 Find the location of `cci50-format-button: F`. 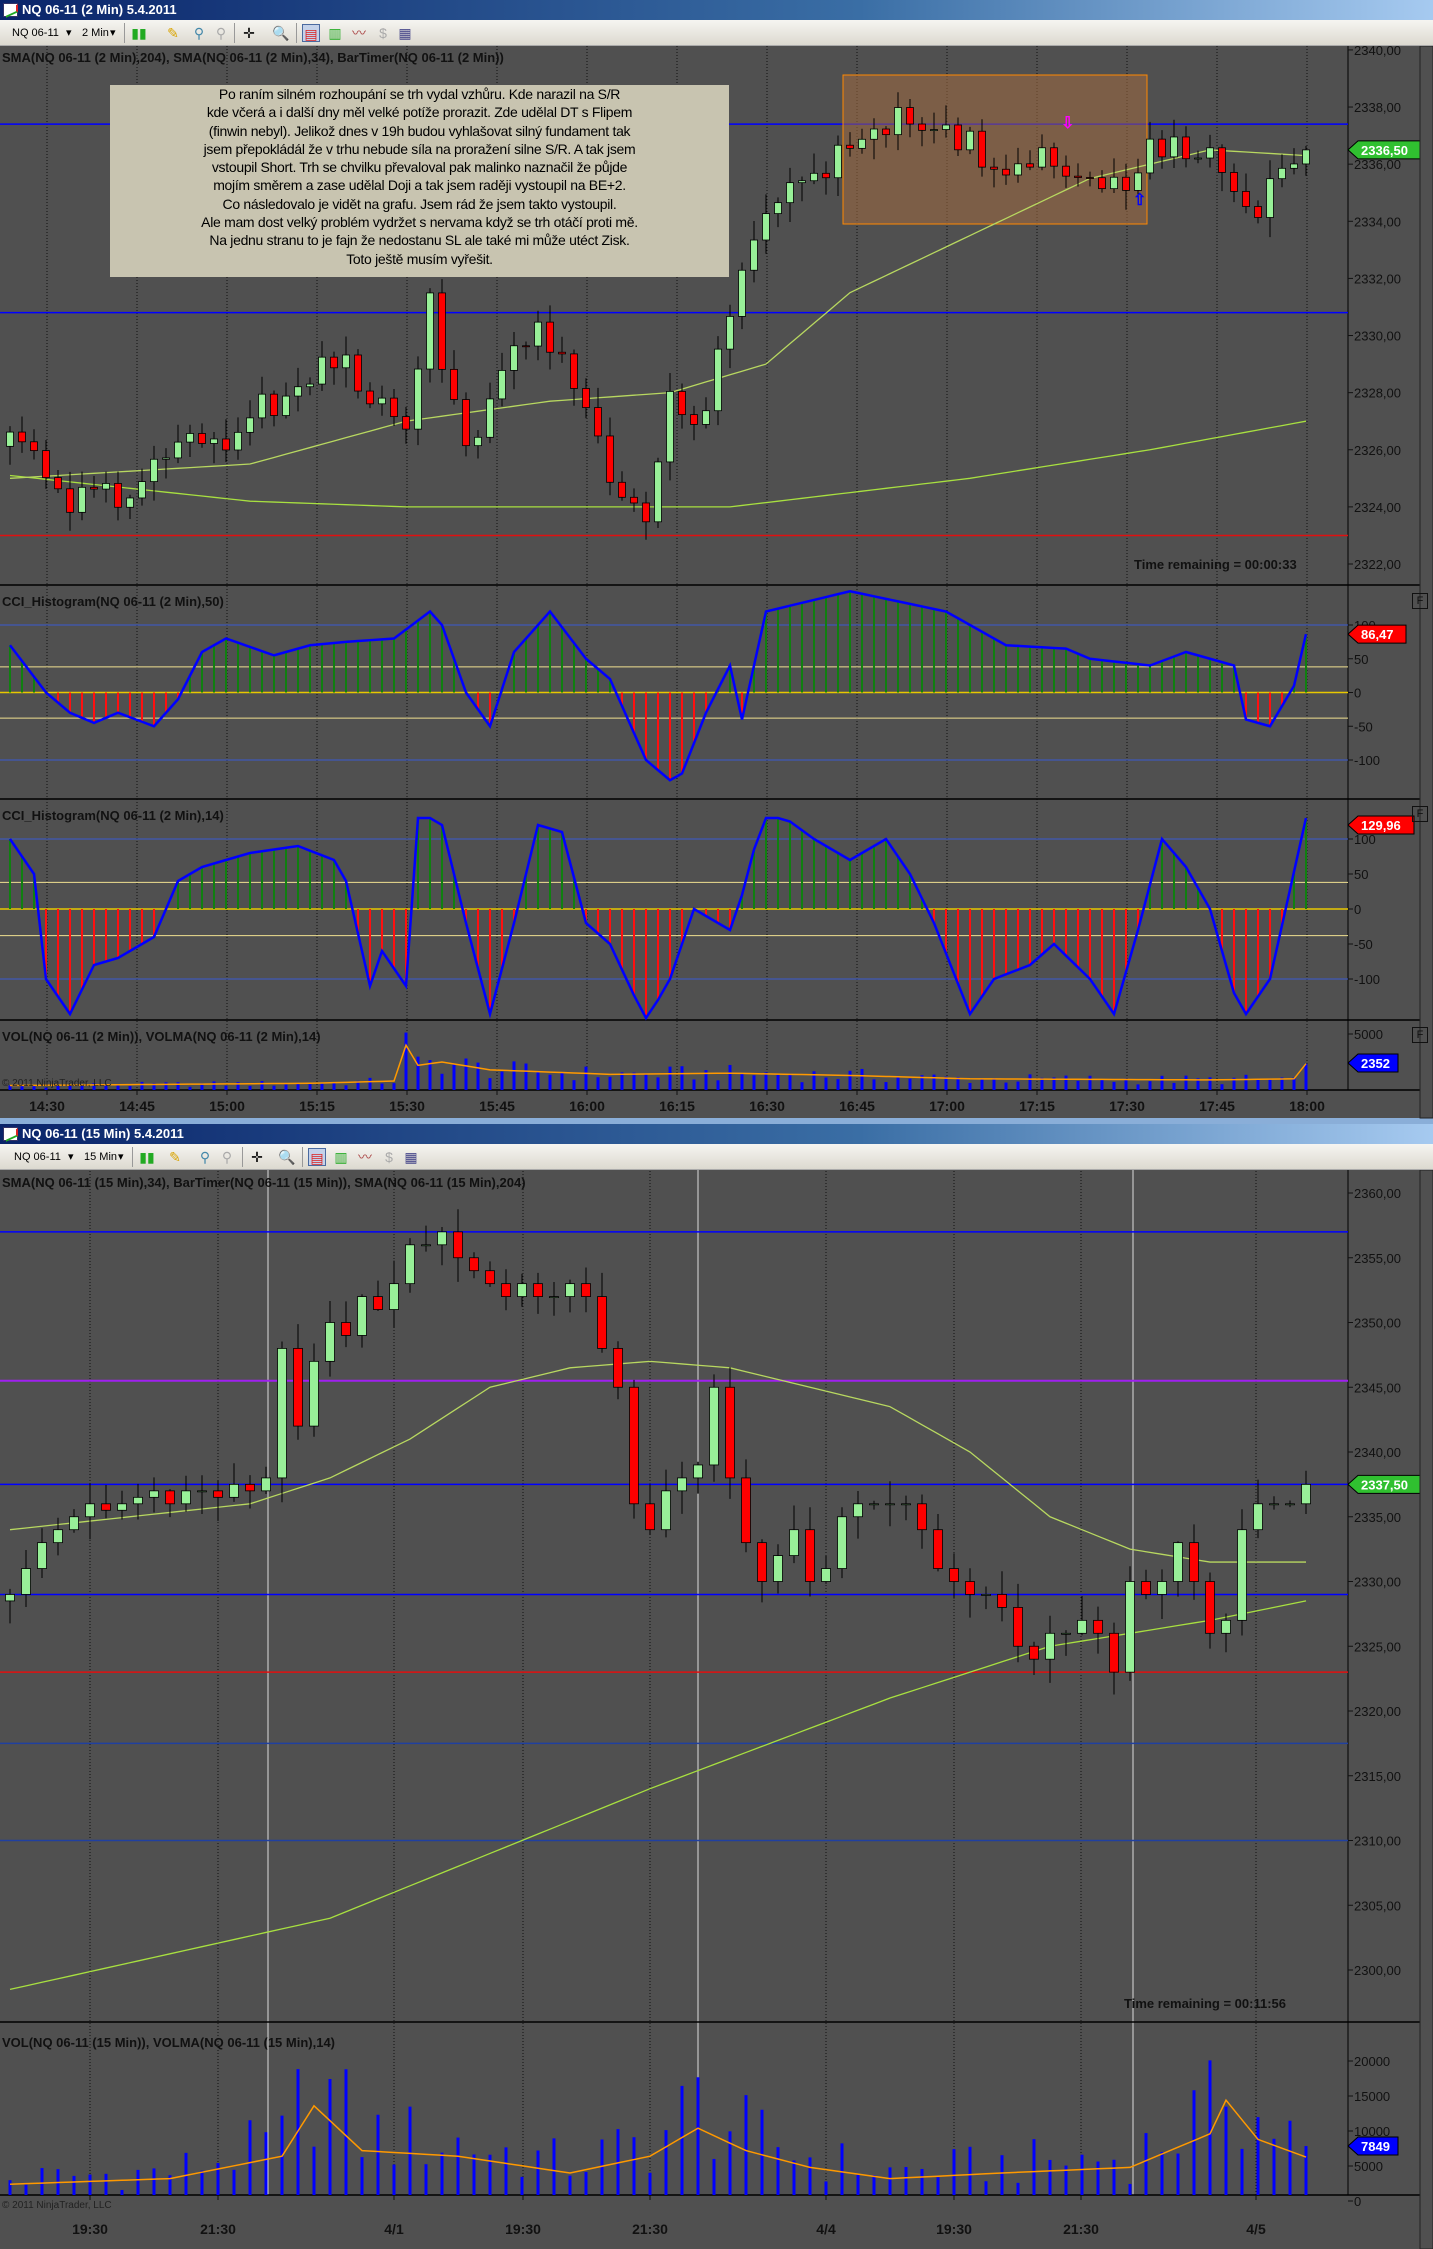

cci50-format-button: F is located at coordinates (1420, 601).